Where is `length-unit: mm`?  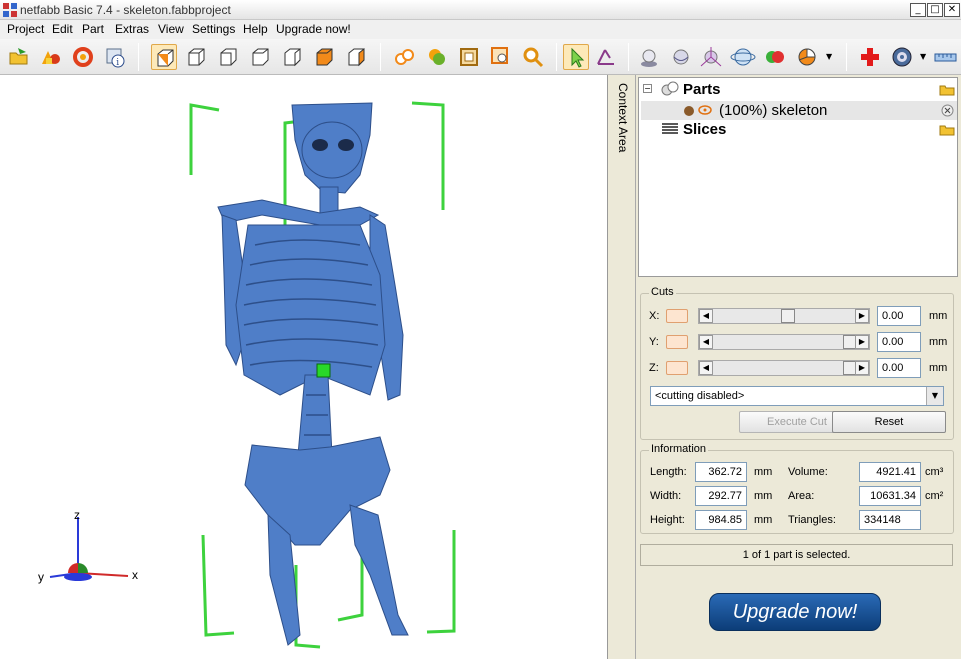
length-unit: mm is located at coordinates (763, 472).